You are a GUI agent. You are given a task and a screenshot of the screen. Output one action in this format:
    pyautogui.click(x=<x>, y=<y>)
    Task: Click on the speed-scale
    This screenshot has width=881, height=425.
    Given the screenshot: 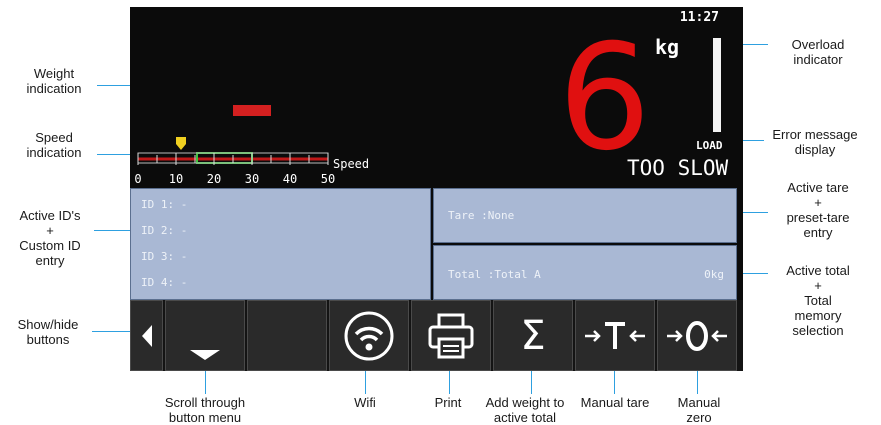 What is the action you would take?
    pyautogui.click(x=233, y=151)
    